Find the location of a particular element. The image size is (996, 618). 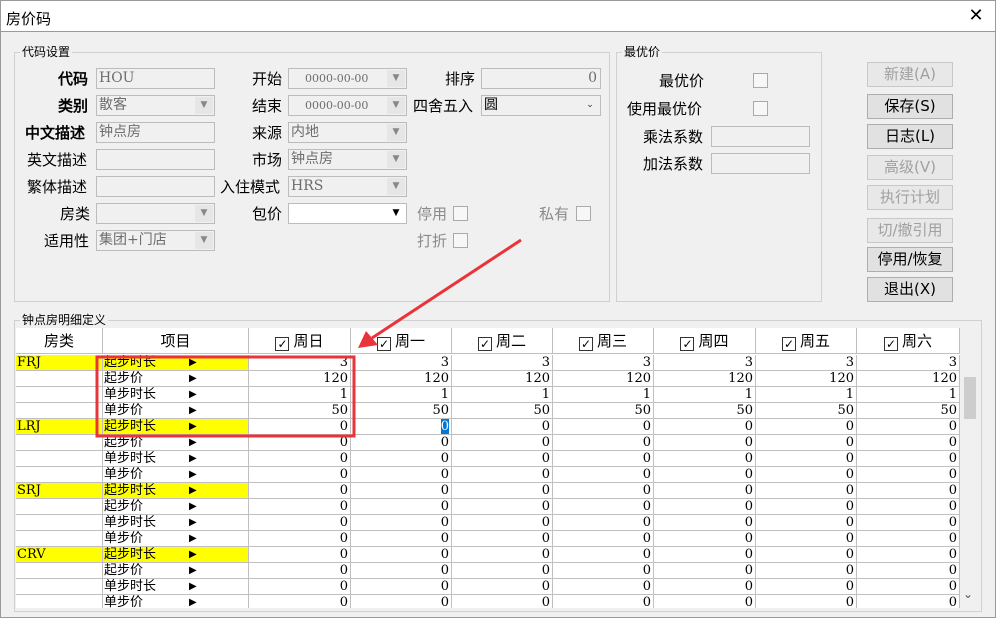

annotation-arrow is located at coordinates (446, 289).